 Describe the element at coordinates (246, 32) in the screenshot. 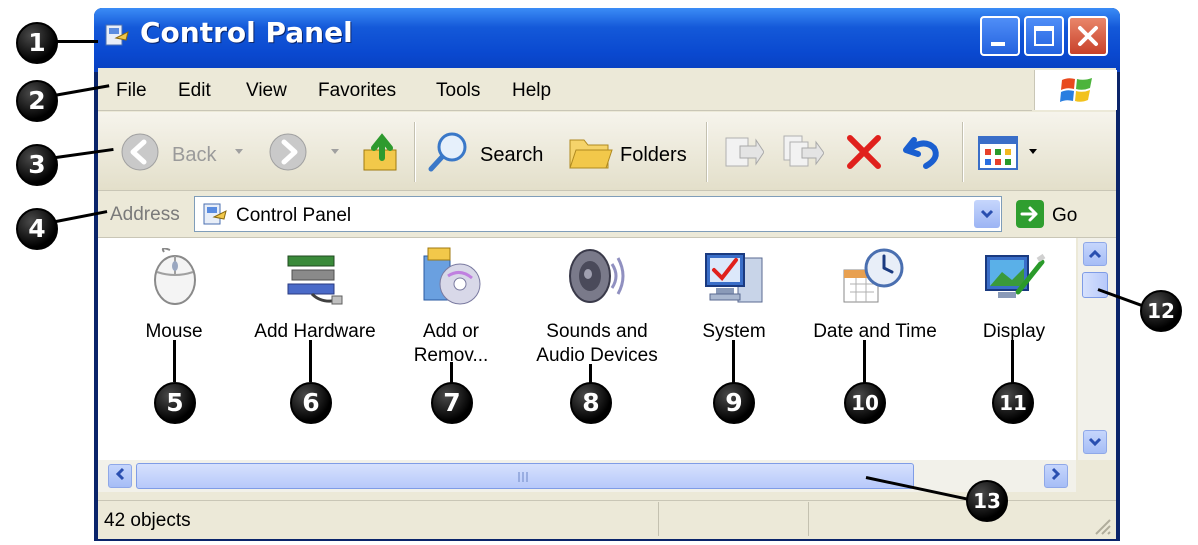

I see `window-title: Control Panel` at that location.